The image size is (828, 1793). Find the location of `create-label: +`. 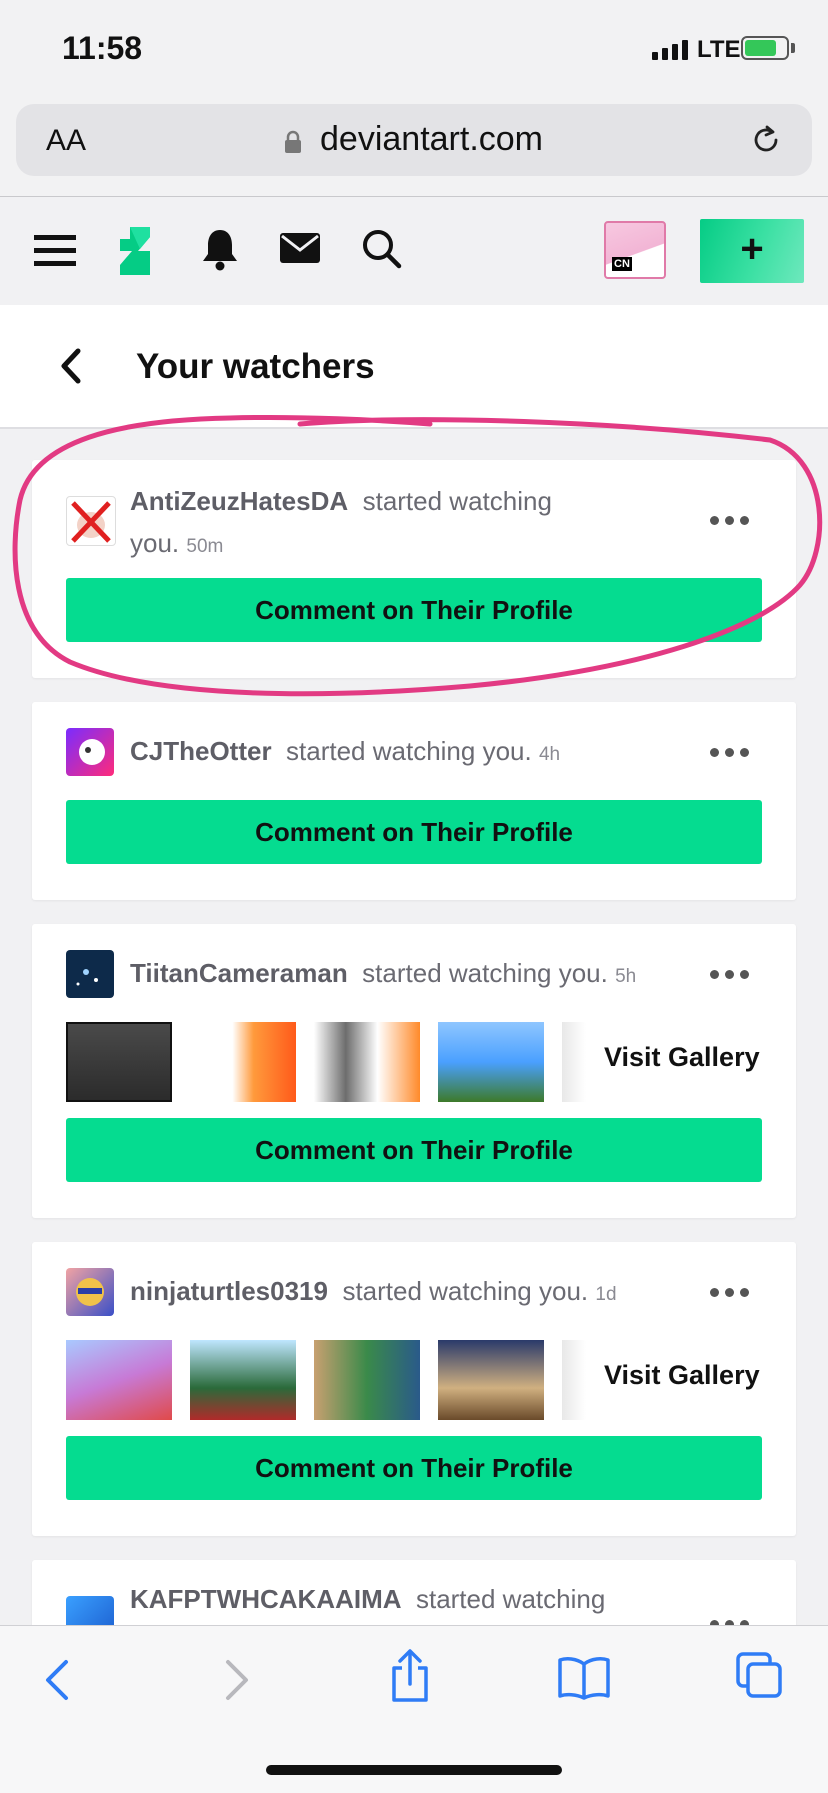

create-label: + is located at coordinates (752, 249).